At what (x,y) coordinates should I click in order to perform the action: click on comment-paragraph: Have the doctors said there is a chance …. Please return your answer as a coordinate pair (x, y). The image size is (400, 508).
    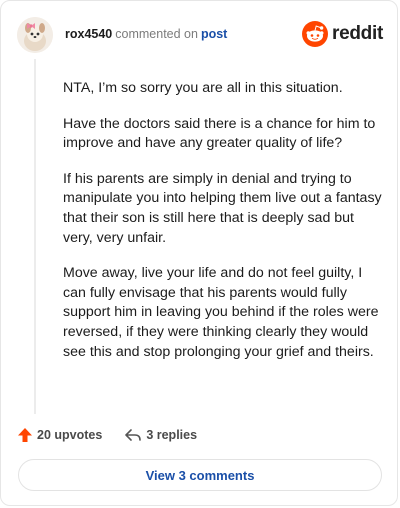
    Looking at the image, I should click on (219, 133).